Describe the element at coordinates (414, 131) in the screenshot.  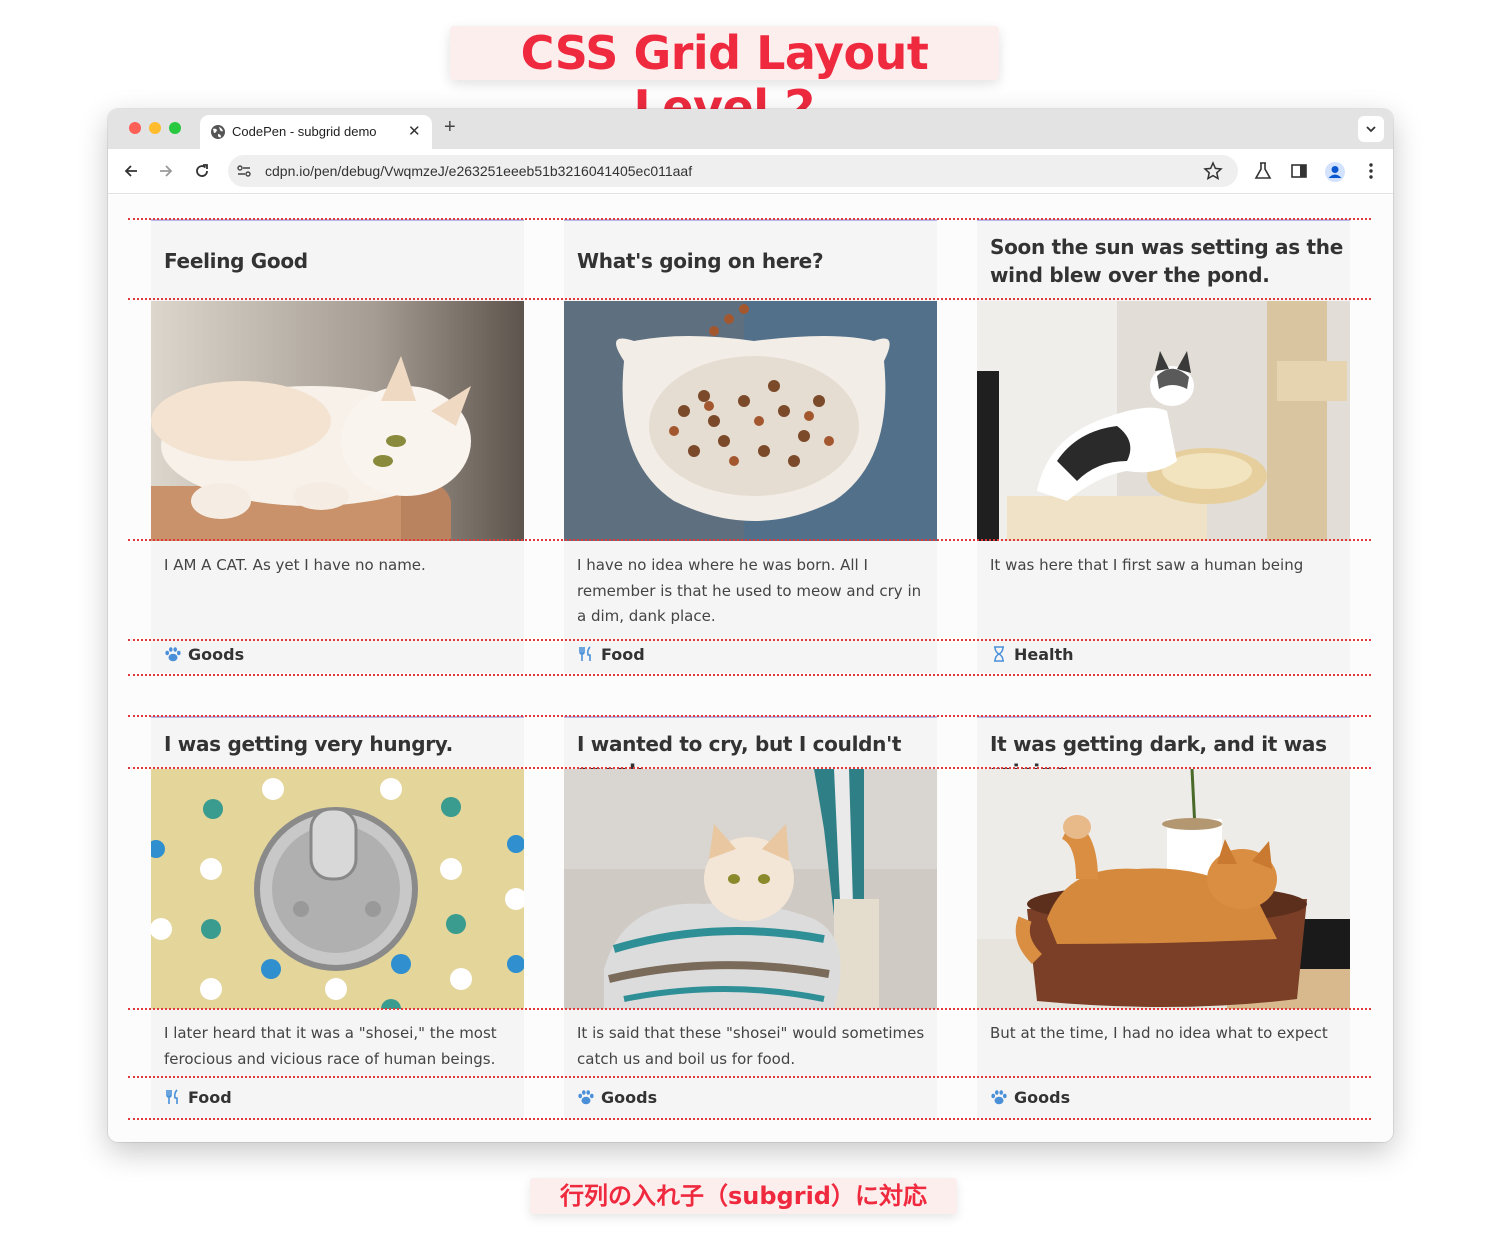
I see `close-tab-icon: ✕` at that location.